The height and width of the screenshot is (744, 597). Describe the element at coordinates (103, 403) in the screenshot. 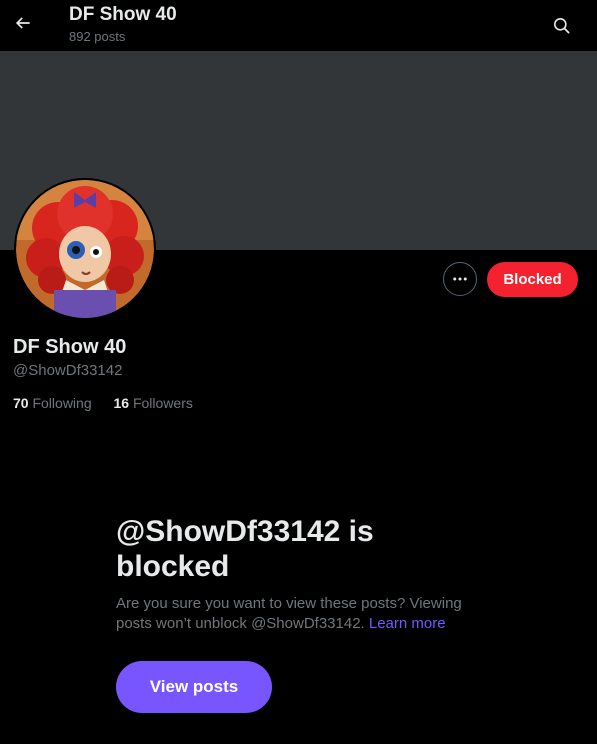

I see `profile-stats: 70 Following 16 Followers` at that location.